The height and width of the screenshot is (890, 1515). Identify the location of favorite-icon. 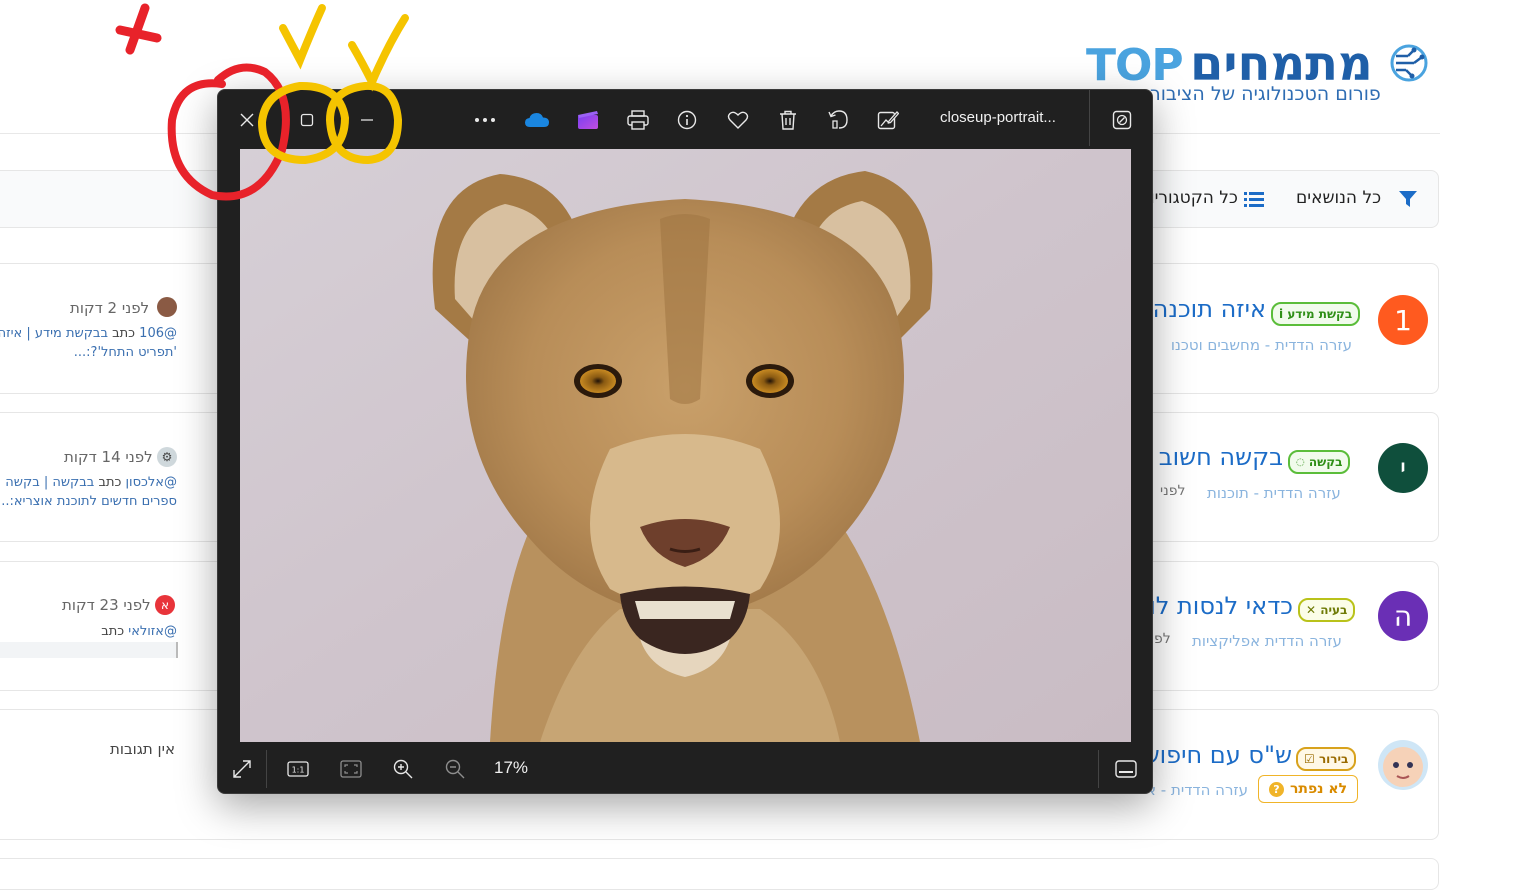
(738, 120).